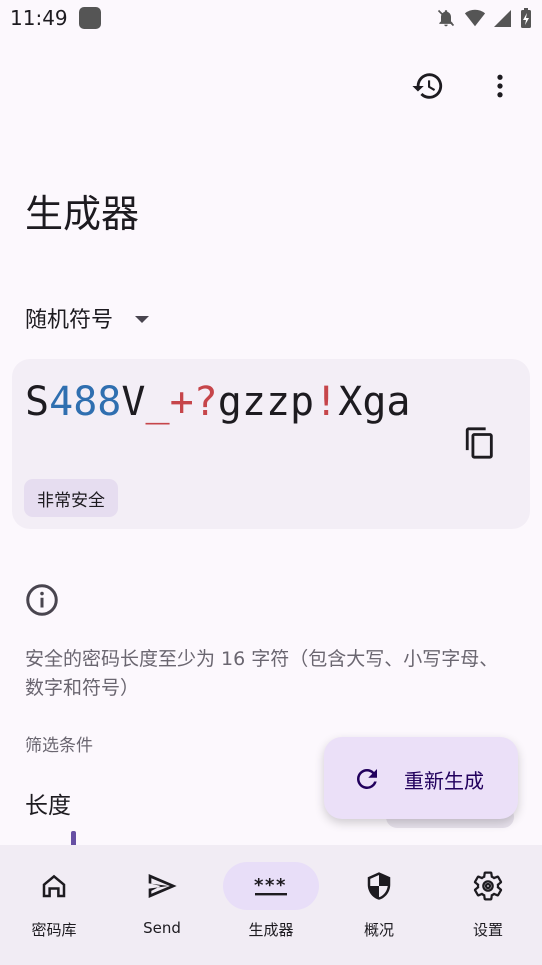 The image size is (542, 965). Describe the element at coordinates (162, 928) in the screenshot. I see `nav-label-send: Send` at that location.